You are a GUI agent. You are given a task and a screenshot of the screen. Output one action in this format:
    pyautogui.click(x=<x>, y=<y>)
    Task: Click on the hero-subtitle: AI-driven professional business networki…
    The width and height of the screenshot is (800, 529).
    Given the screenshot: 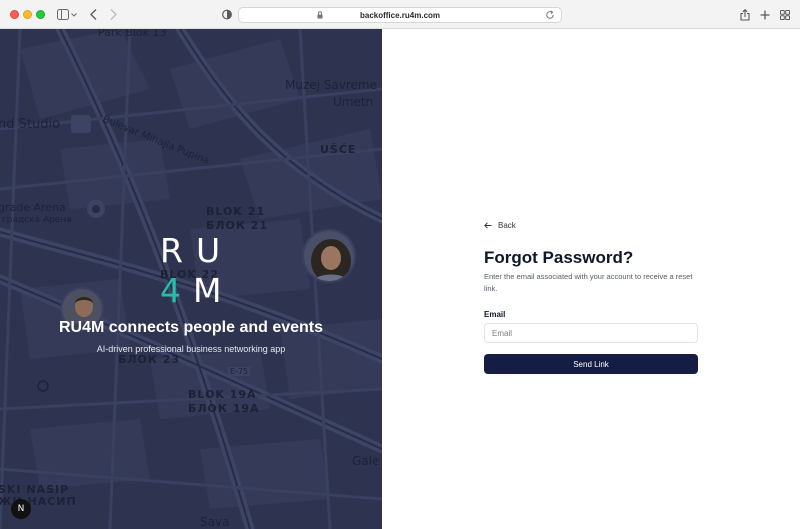 What is the action you would take?
    pyautogui.click(x=191, y=349)
    